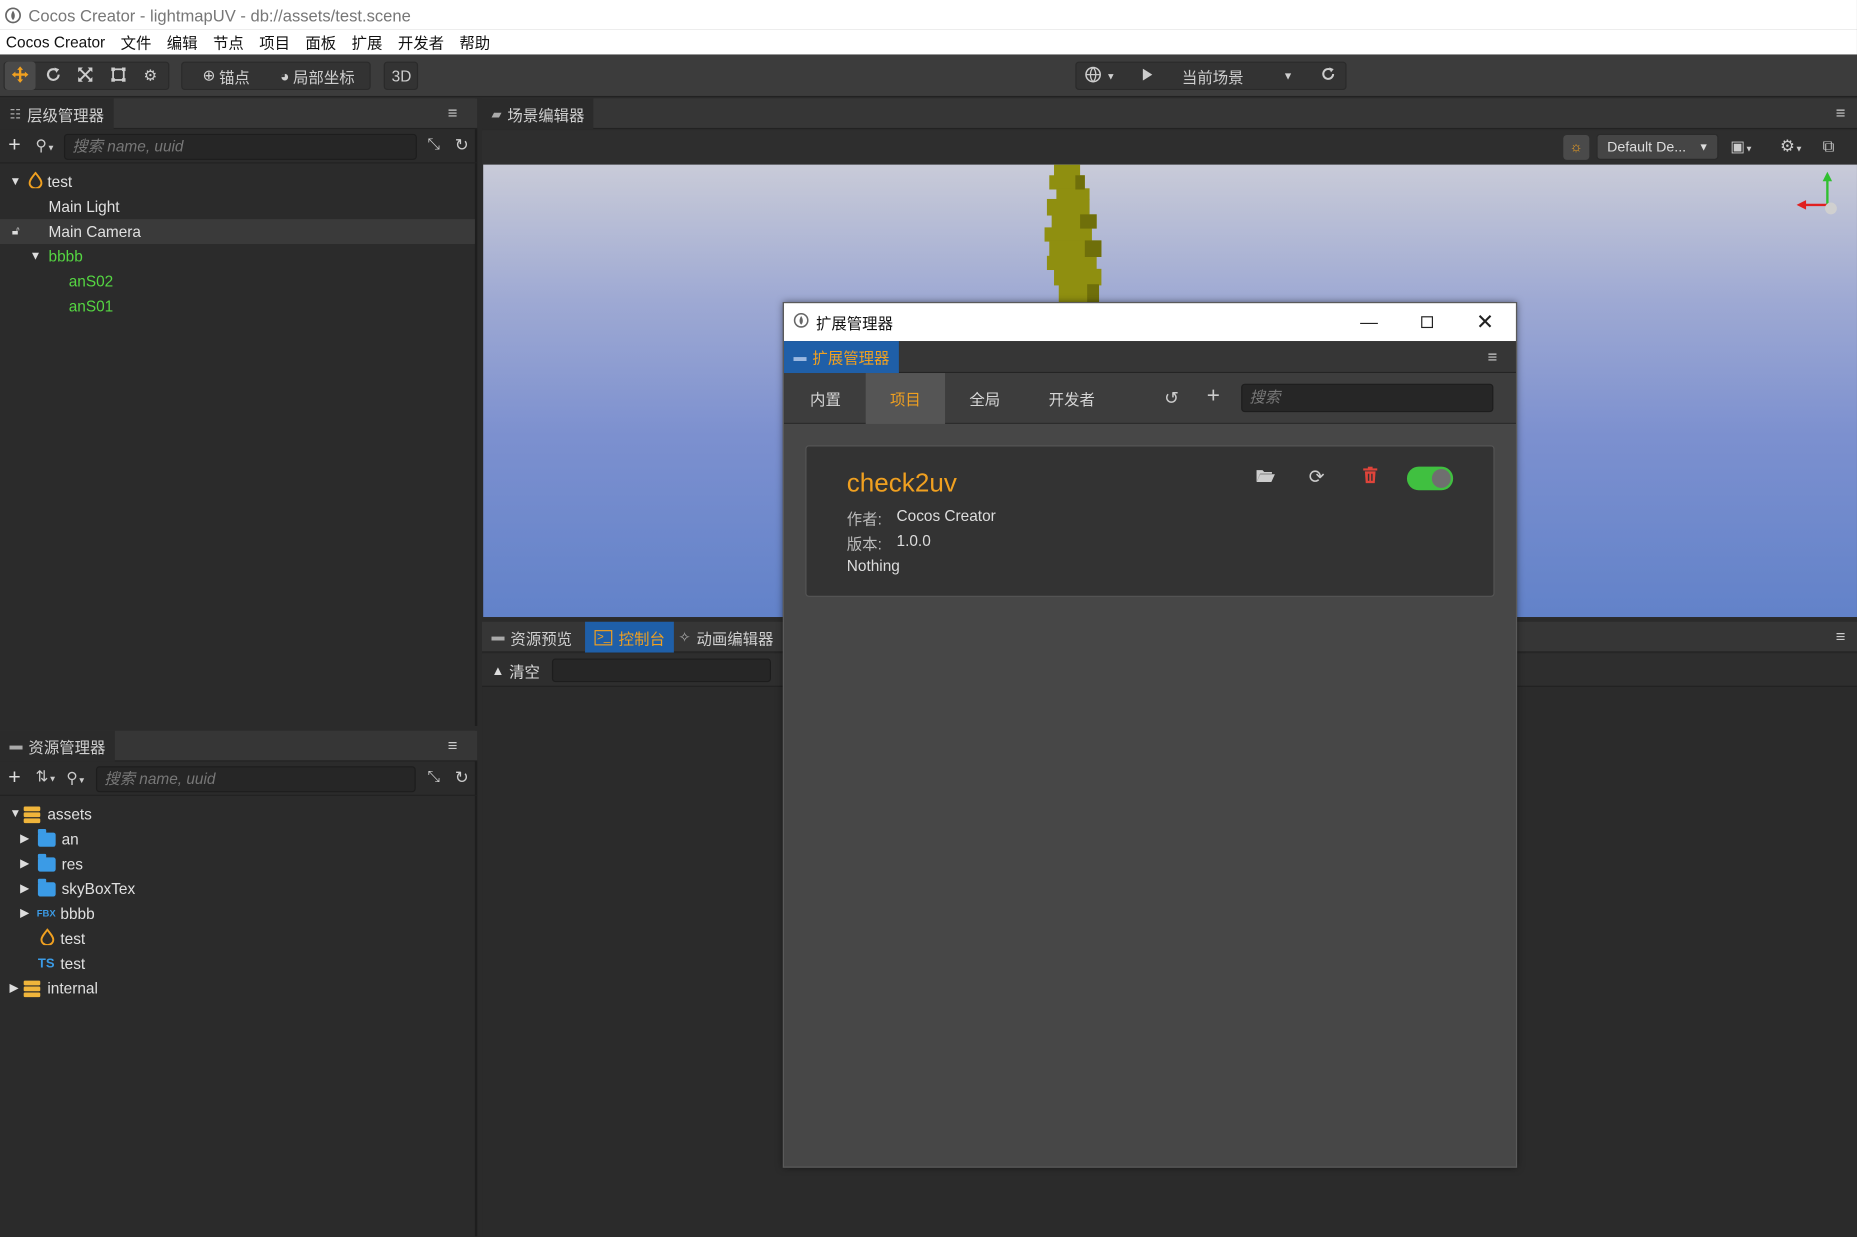 This screenshot has width=1857, height=1237. What do you see at coordinates (841, 357) in the screenshot?
I see `tab-extension-manager: ▬ 扩展管理器` at bounding box center [841, 357].